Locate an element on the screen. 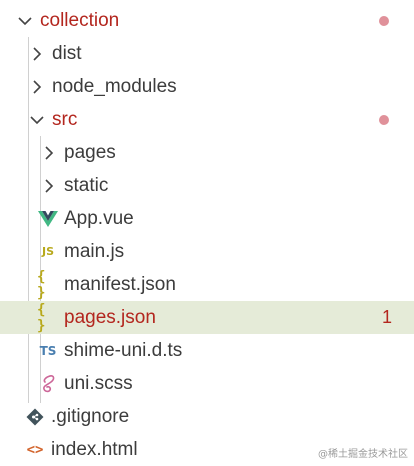 The width and height of the screenshot is (414, 466). tree-item-label: shime-uni.d.ts is located at coordinates (123, 350).